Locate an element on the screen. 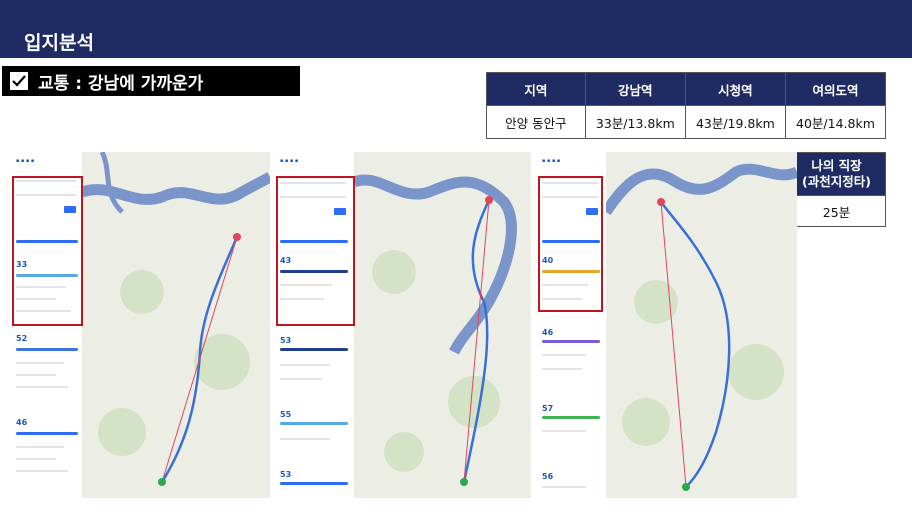 Image resolution: width=912 pixels, height=513 pixels. route-alt-time-2a: 53 is located at coordinates (286, 340).